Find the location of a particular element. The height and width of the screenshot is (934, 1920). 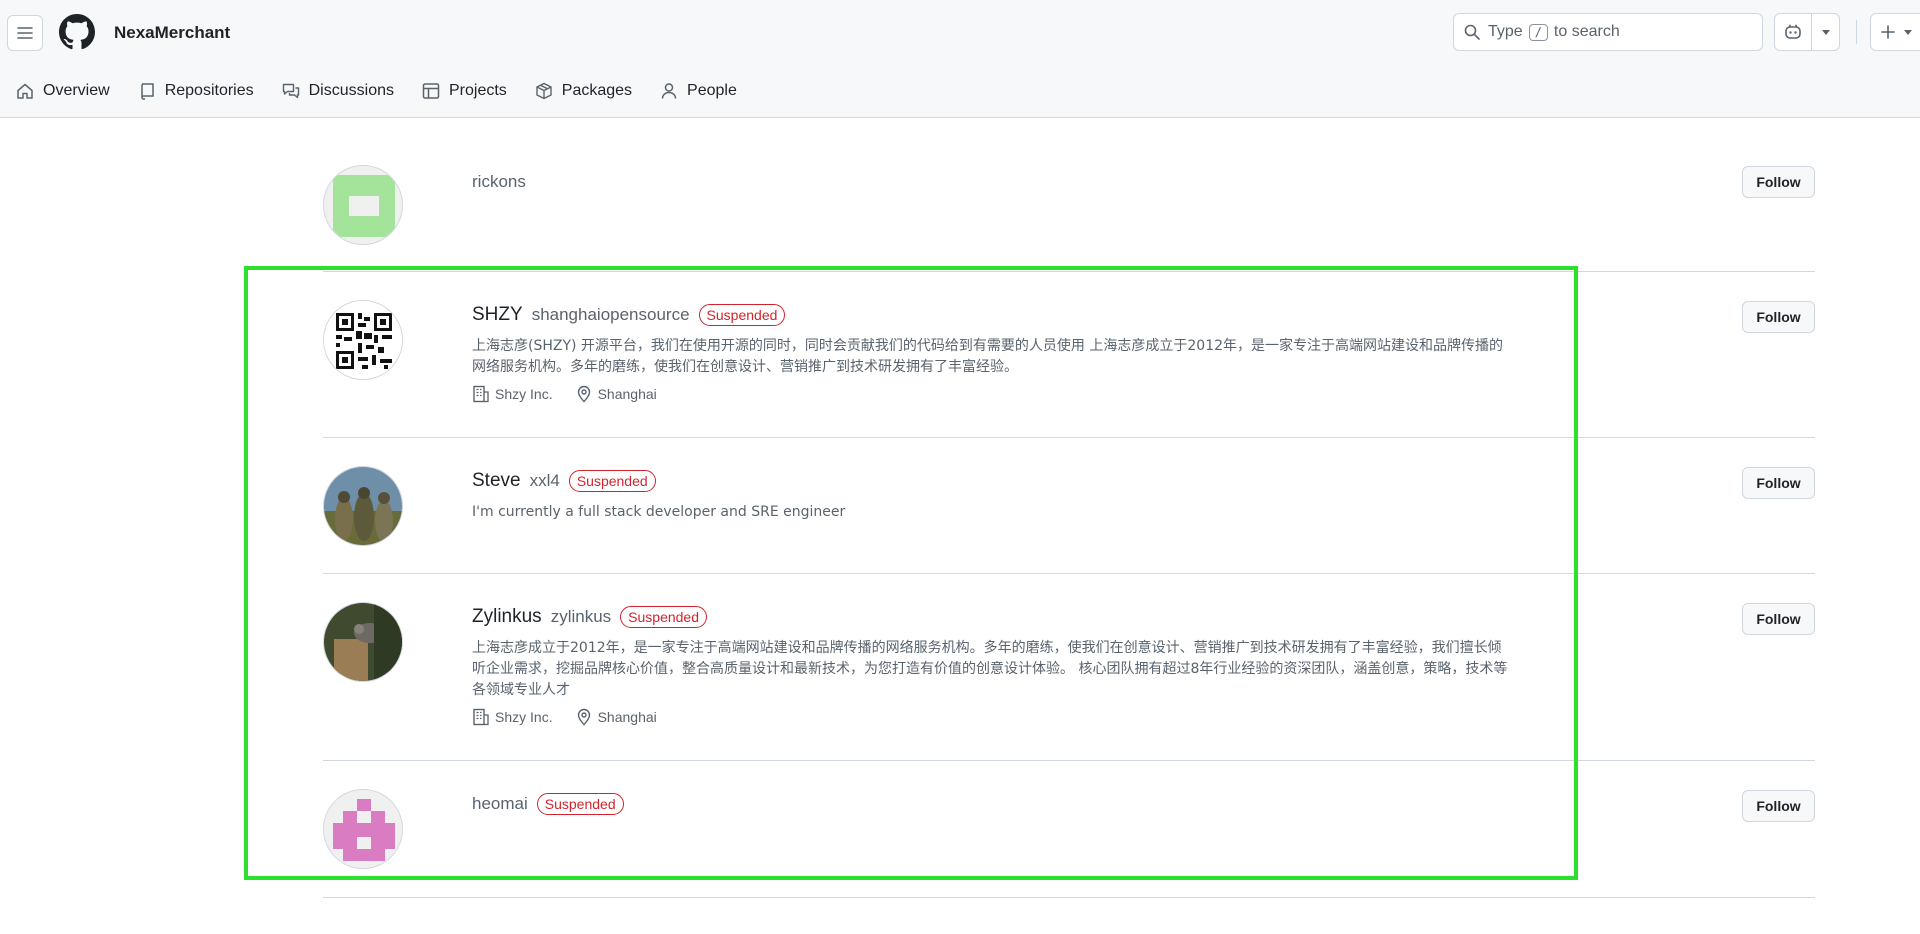

org-name: NexaMerchant is located at coordinates (172, 33).